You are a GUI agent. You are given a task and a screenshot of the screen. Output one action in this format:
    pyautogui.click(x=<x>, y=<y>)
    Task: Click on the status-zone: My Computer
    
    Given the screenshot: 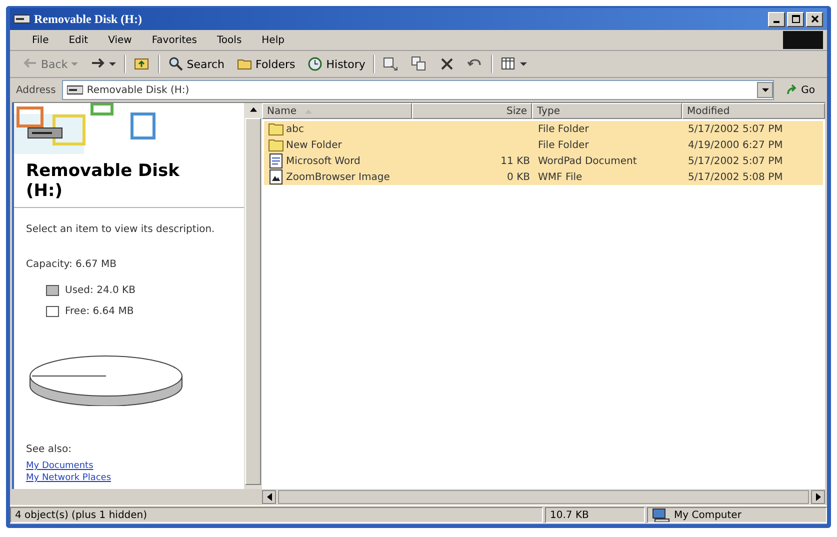 What is the action you would take?
    pyautogui.click(x=737, y=515)
    